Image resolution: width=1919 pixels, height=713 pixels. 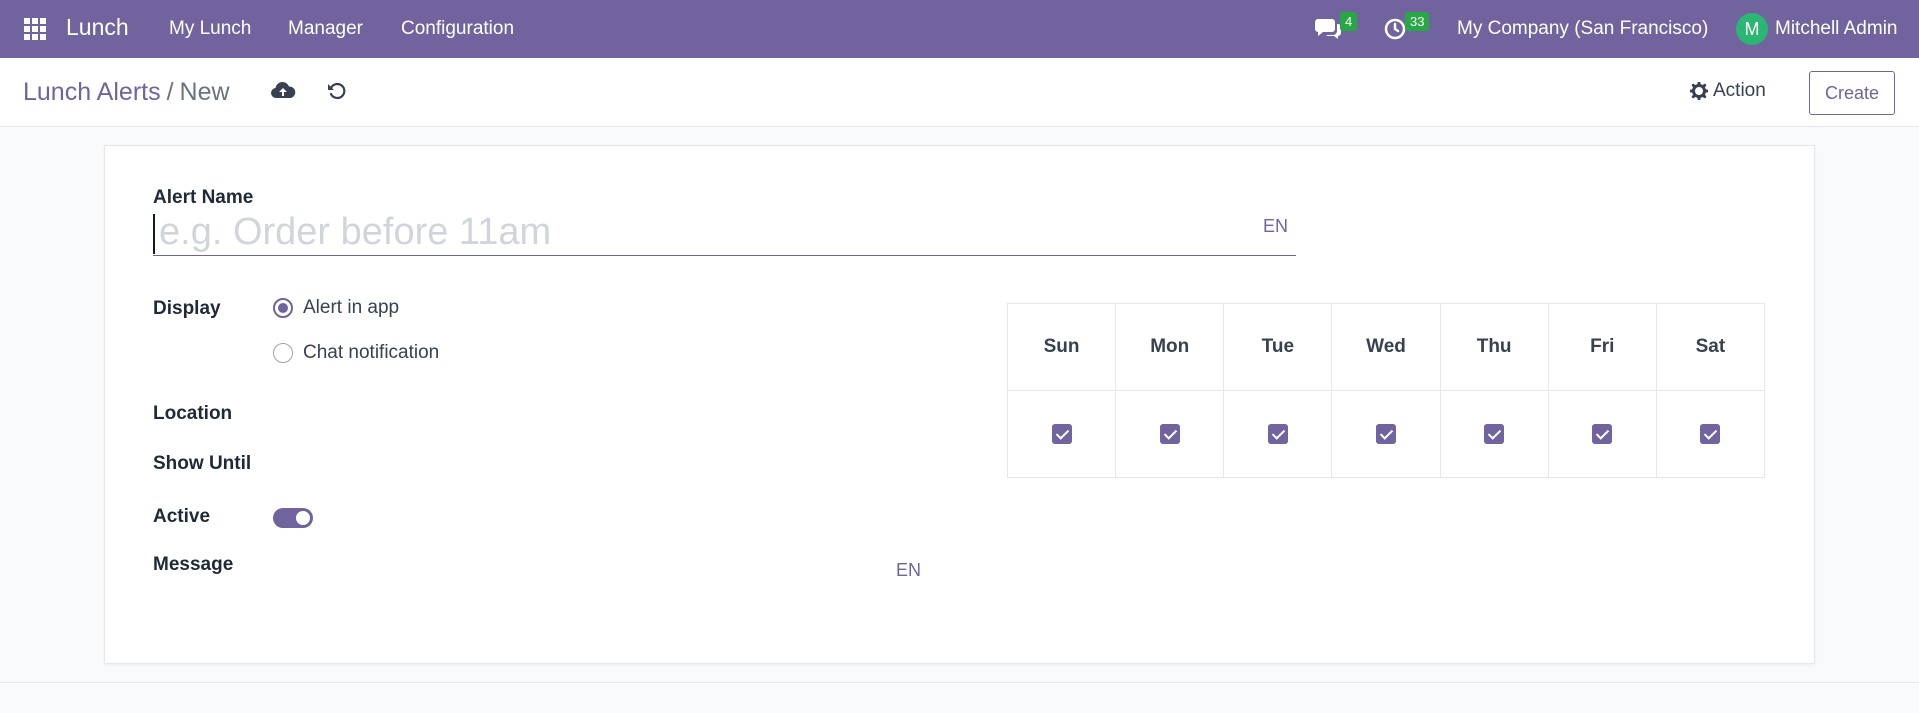 What do you see at coordinates (283, 308) in the screenshot?
I see `alert-in-app-radio` at bounding box center [283, 308].